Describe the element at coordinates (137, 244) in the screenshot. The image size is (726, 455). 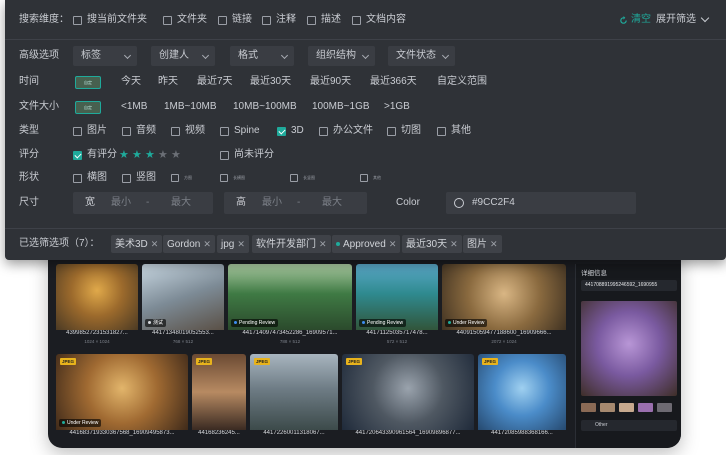
I see `filter-chip: 美术3D ✕` at that location.